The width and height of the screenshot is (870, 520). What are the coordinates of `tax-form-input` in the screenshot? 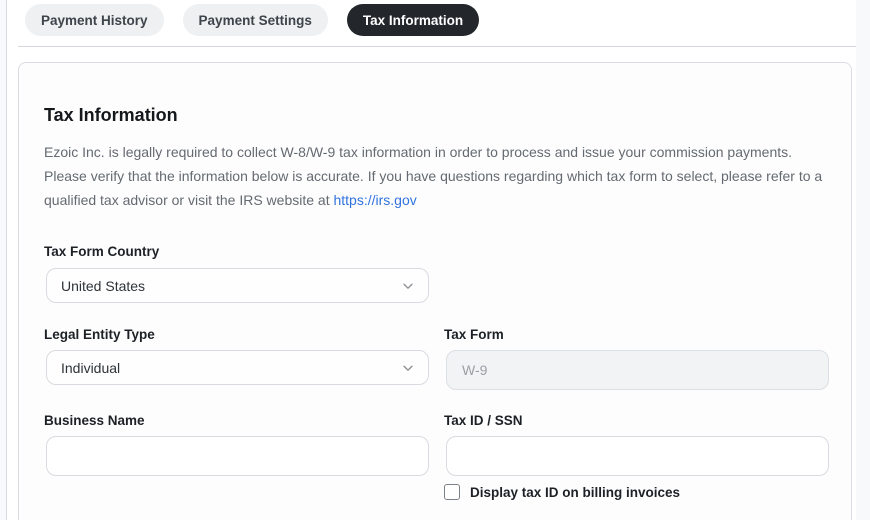 It's located at (637, 370).